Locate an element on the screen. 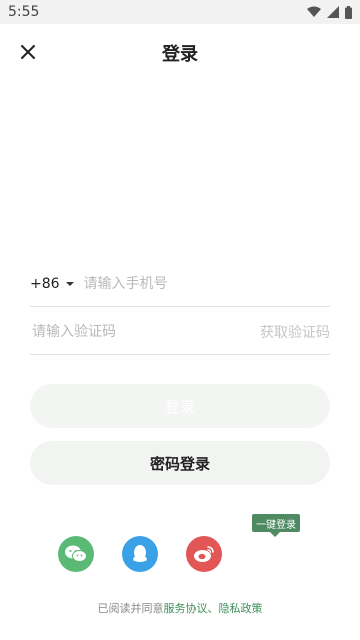 The height and width of the screenshot is (640, 360). verification-code-input is located at coordinates (145, 332).